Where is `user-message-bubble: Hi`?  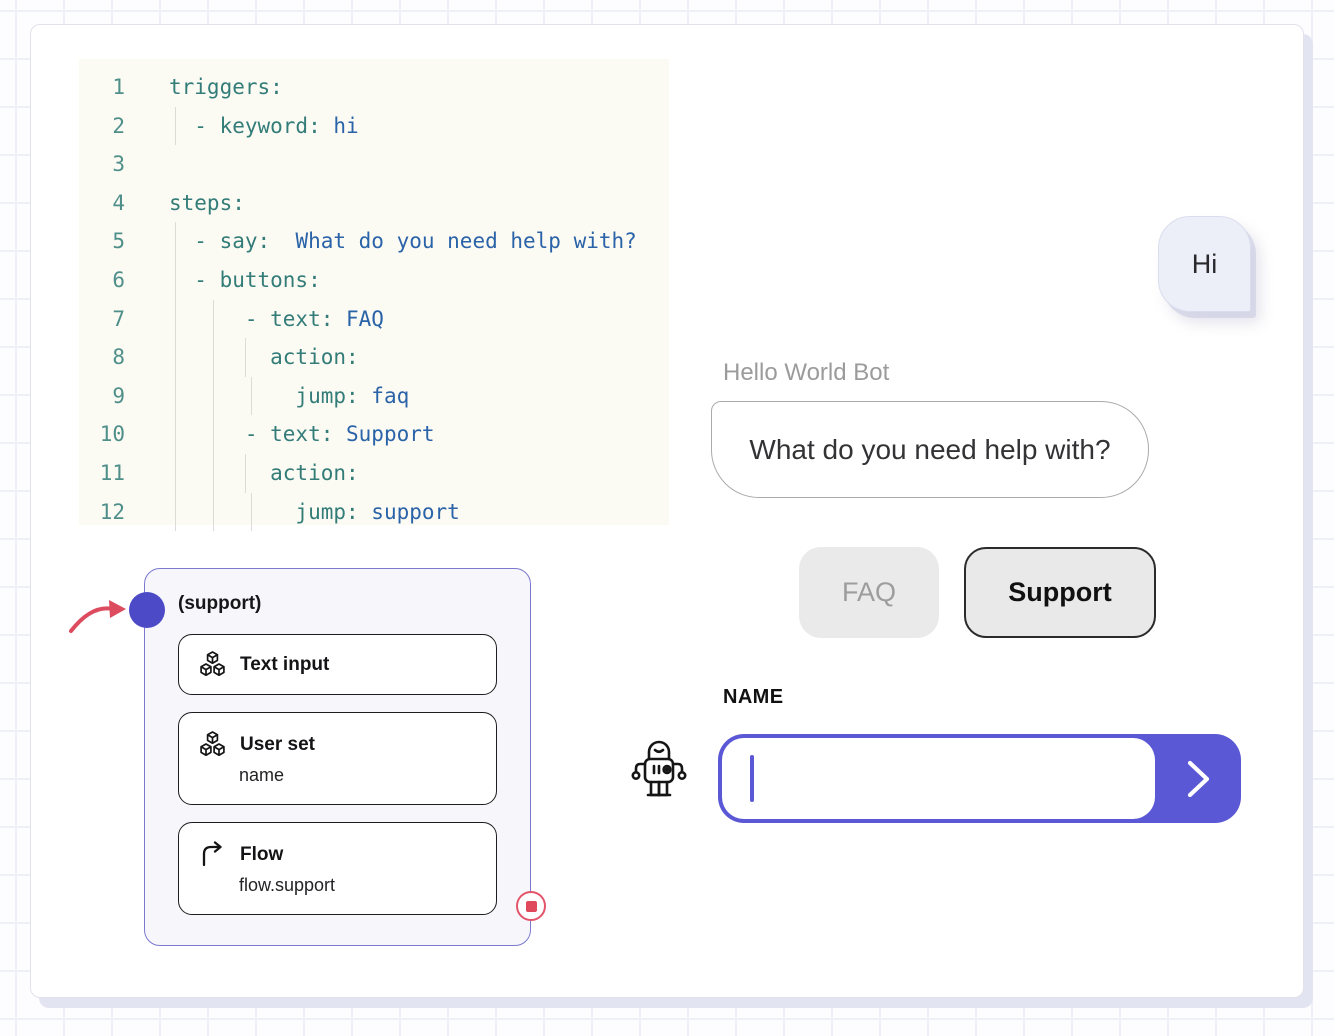 user-message-bubble: Hi is located at coordinates (1204, 264).